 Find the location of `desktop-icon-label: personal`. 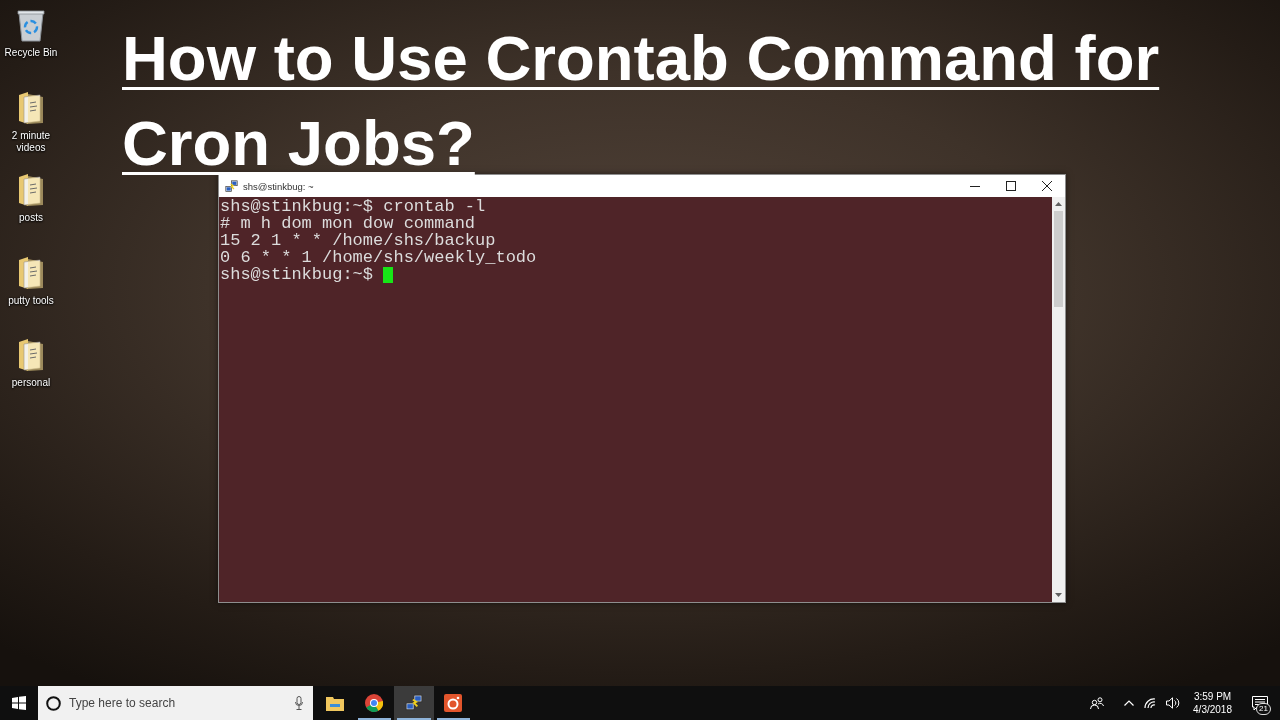

desktop-icon-label: personal is located at coordinates (31, 383).